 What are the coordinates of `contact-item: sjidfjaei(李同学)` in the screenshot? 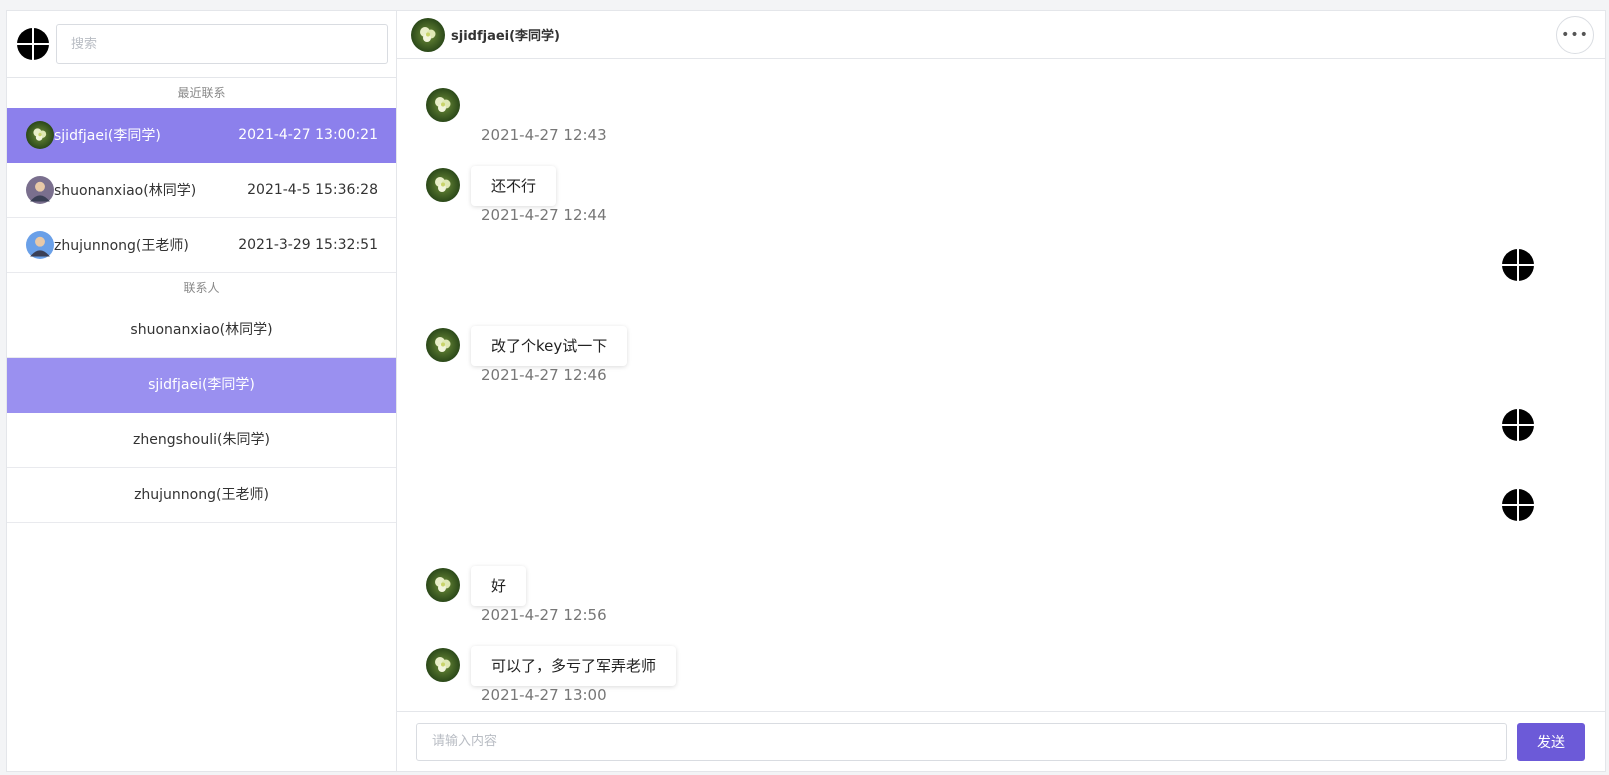 It's located at (201, 385).